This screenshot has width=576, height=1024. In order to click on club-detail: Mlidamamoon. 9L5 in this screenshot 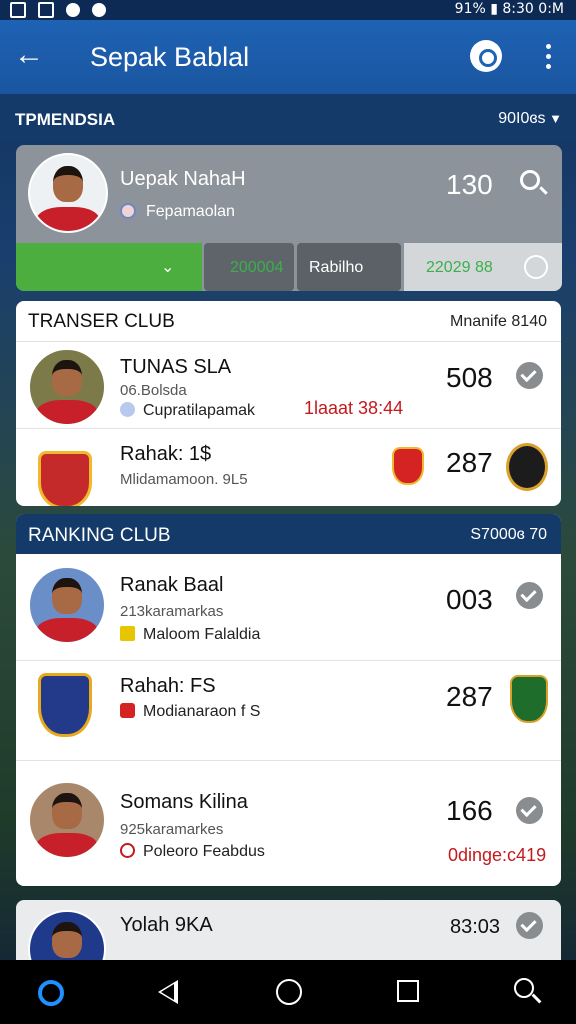, I will do `click(184, 479)`.